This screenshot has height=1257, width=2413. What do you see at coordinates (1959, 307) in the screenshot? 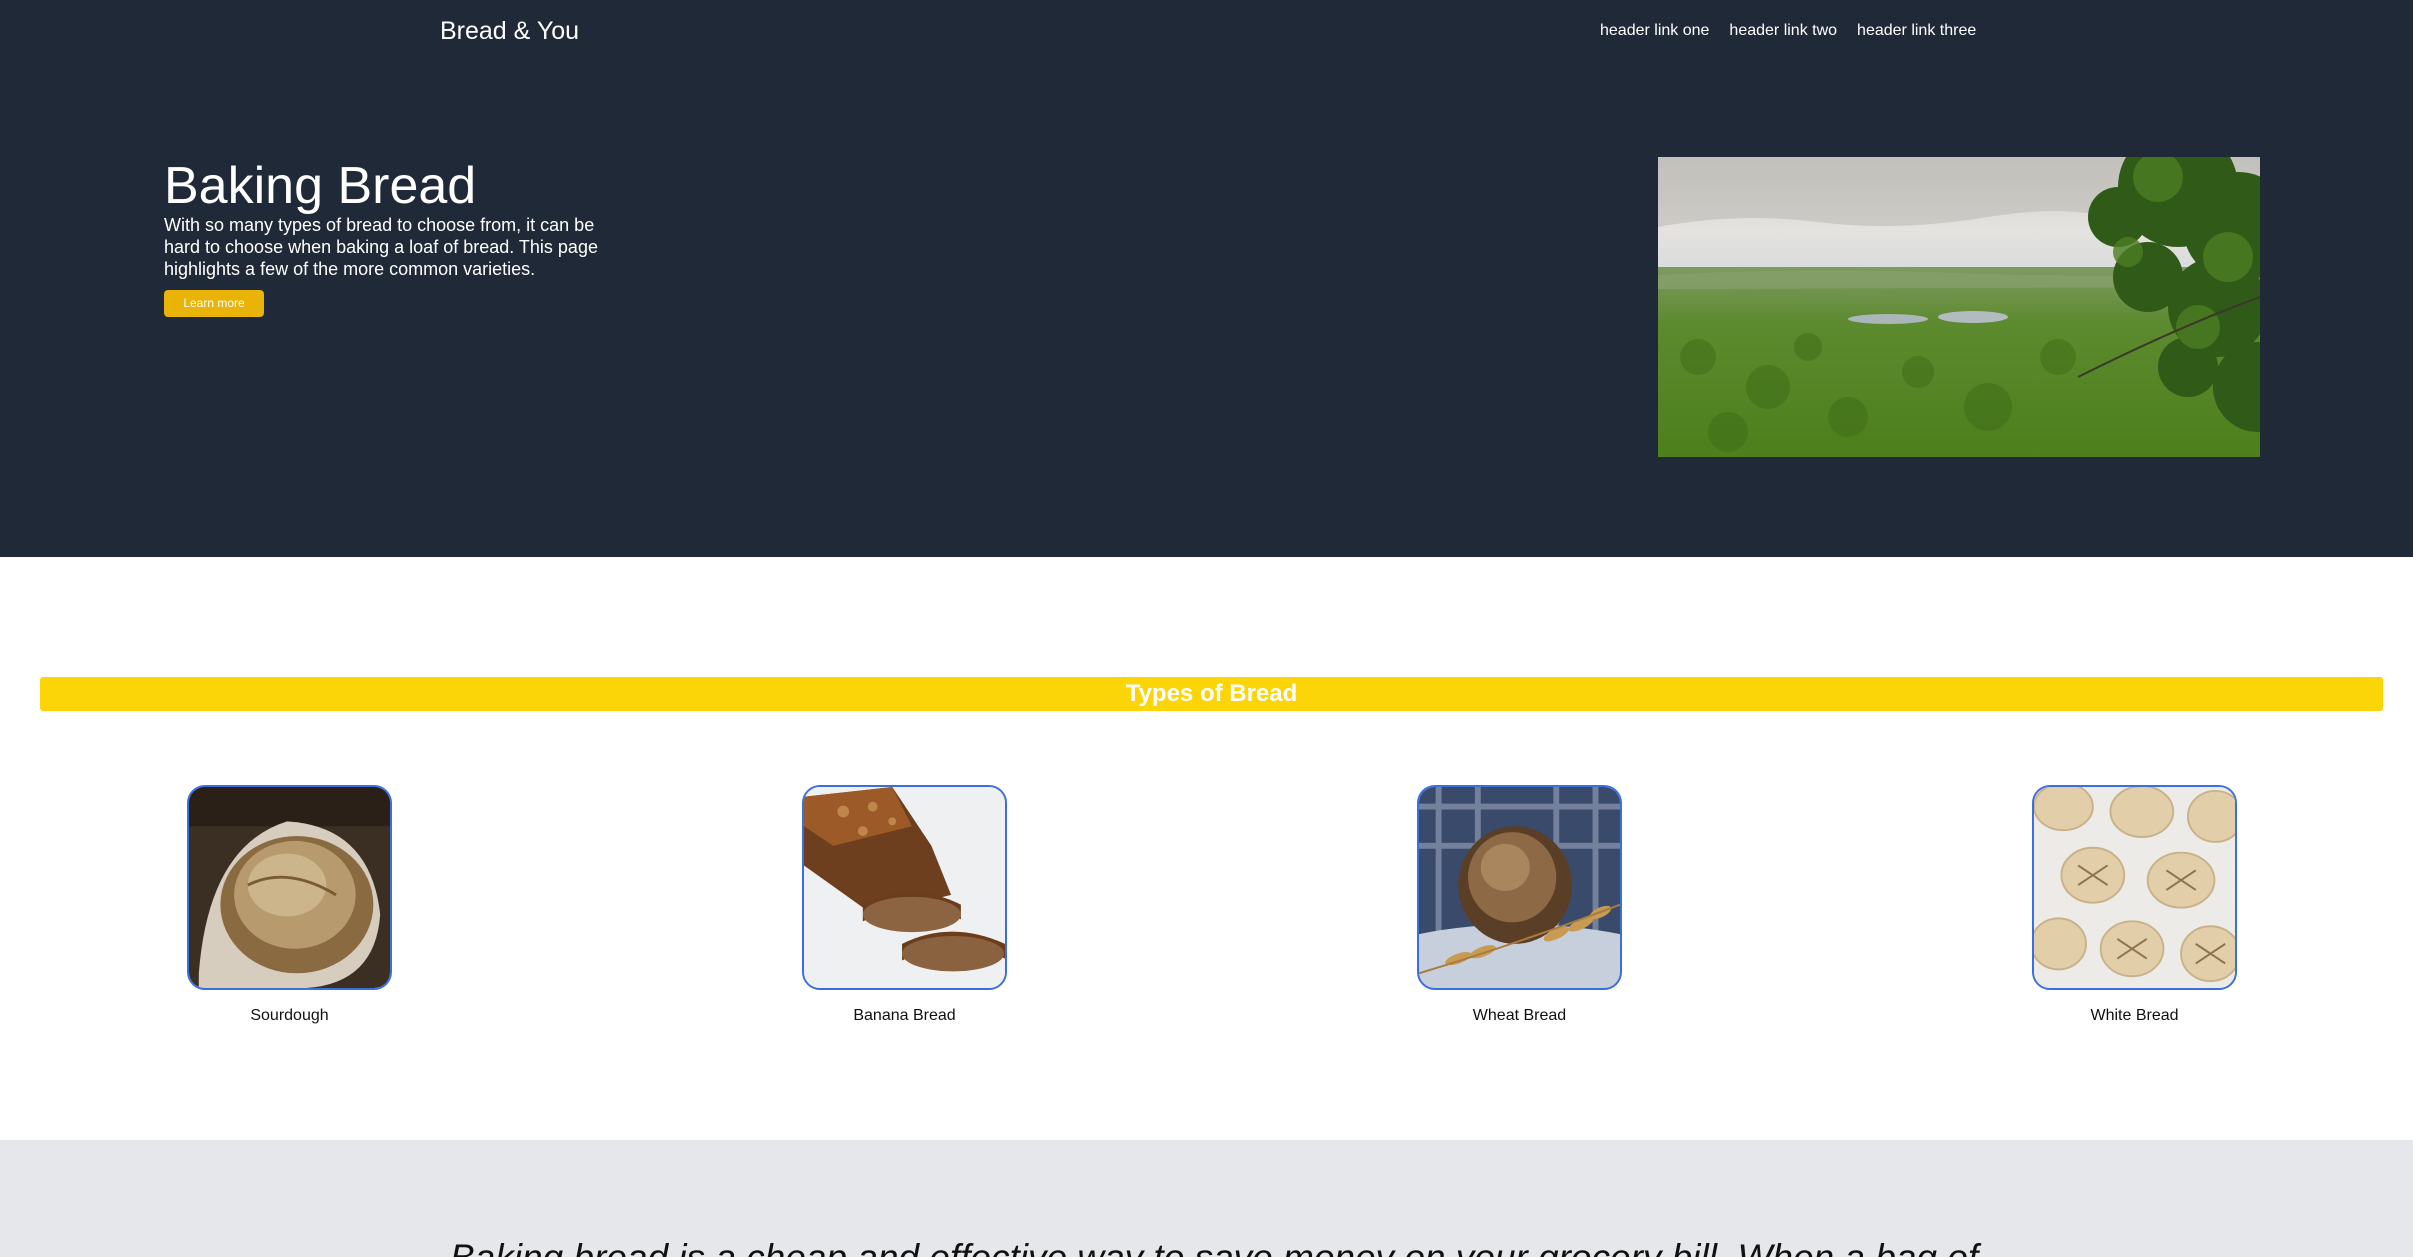
I see `hero-landscape-image` at bounding box center [1959, 307].